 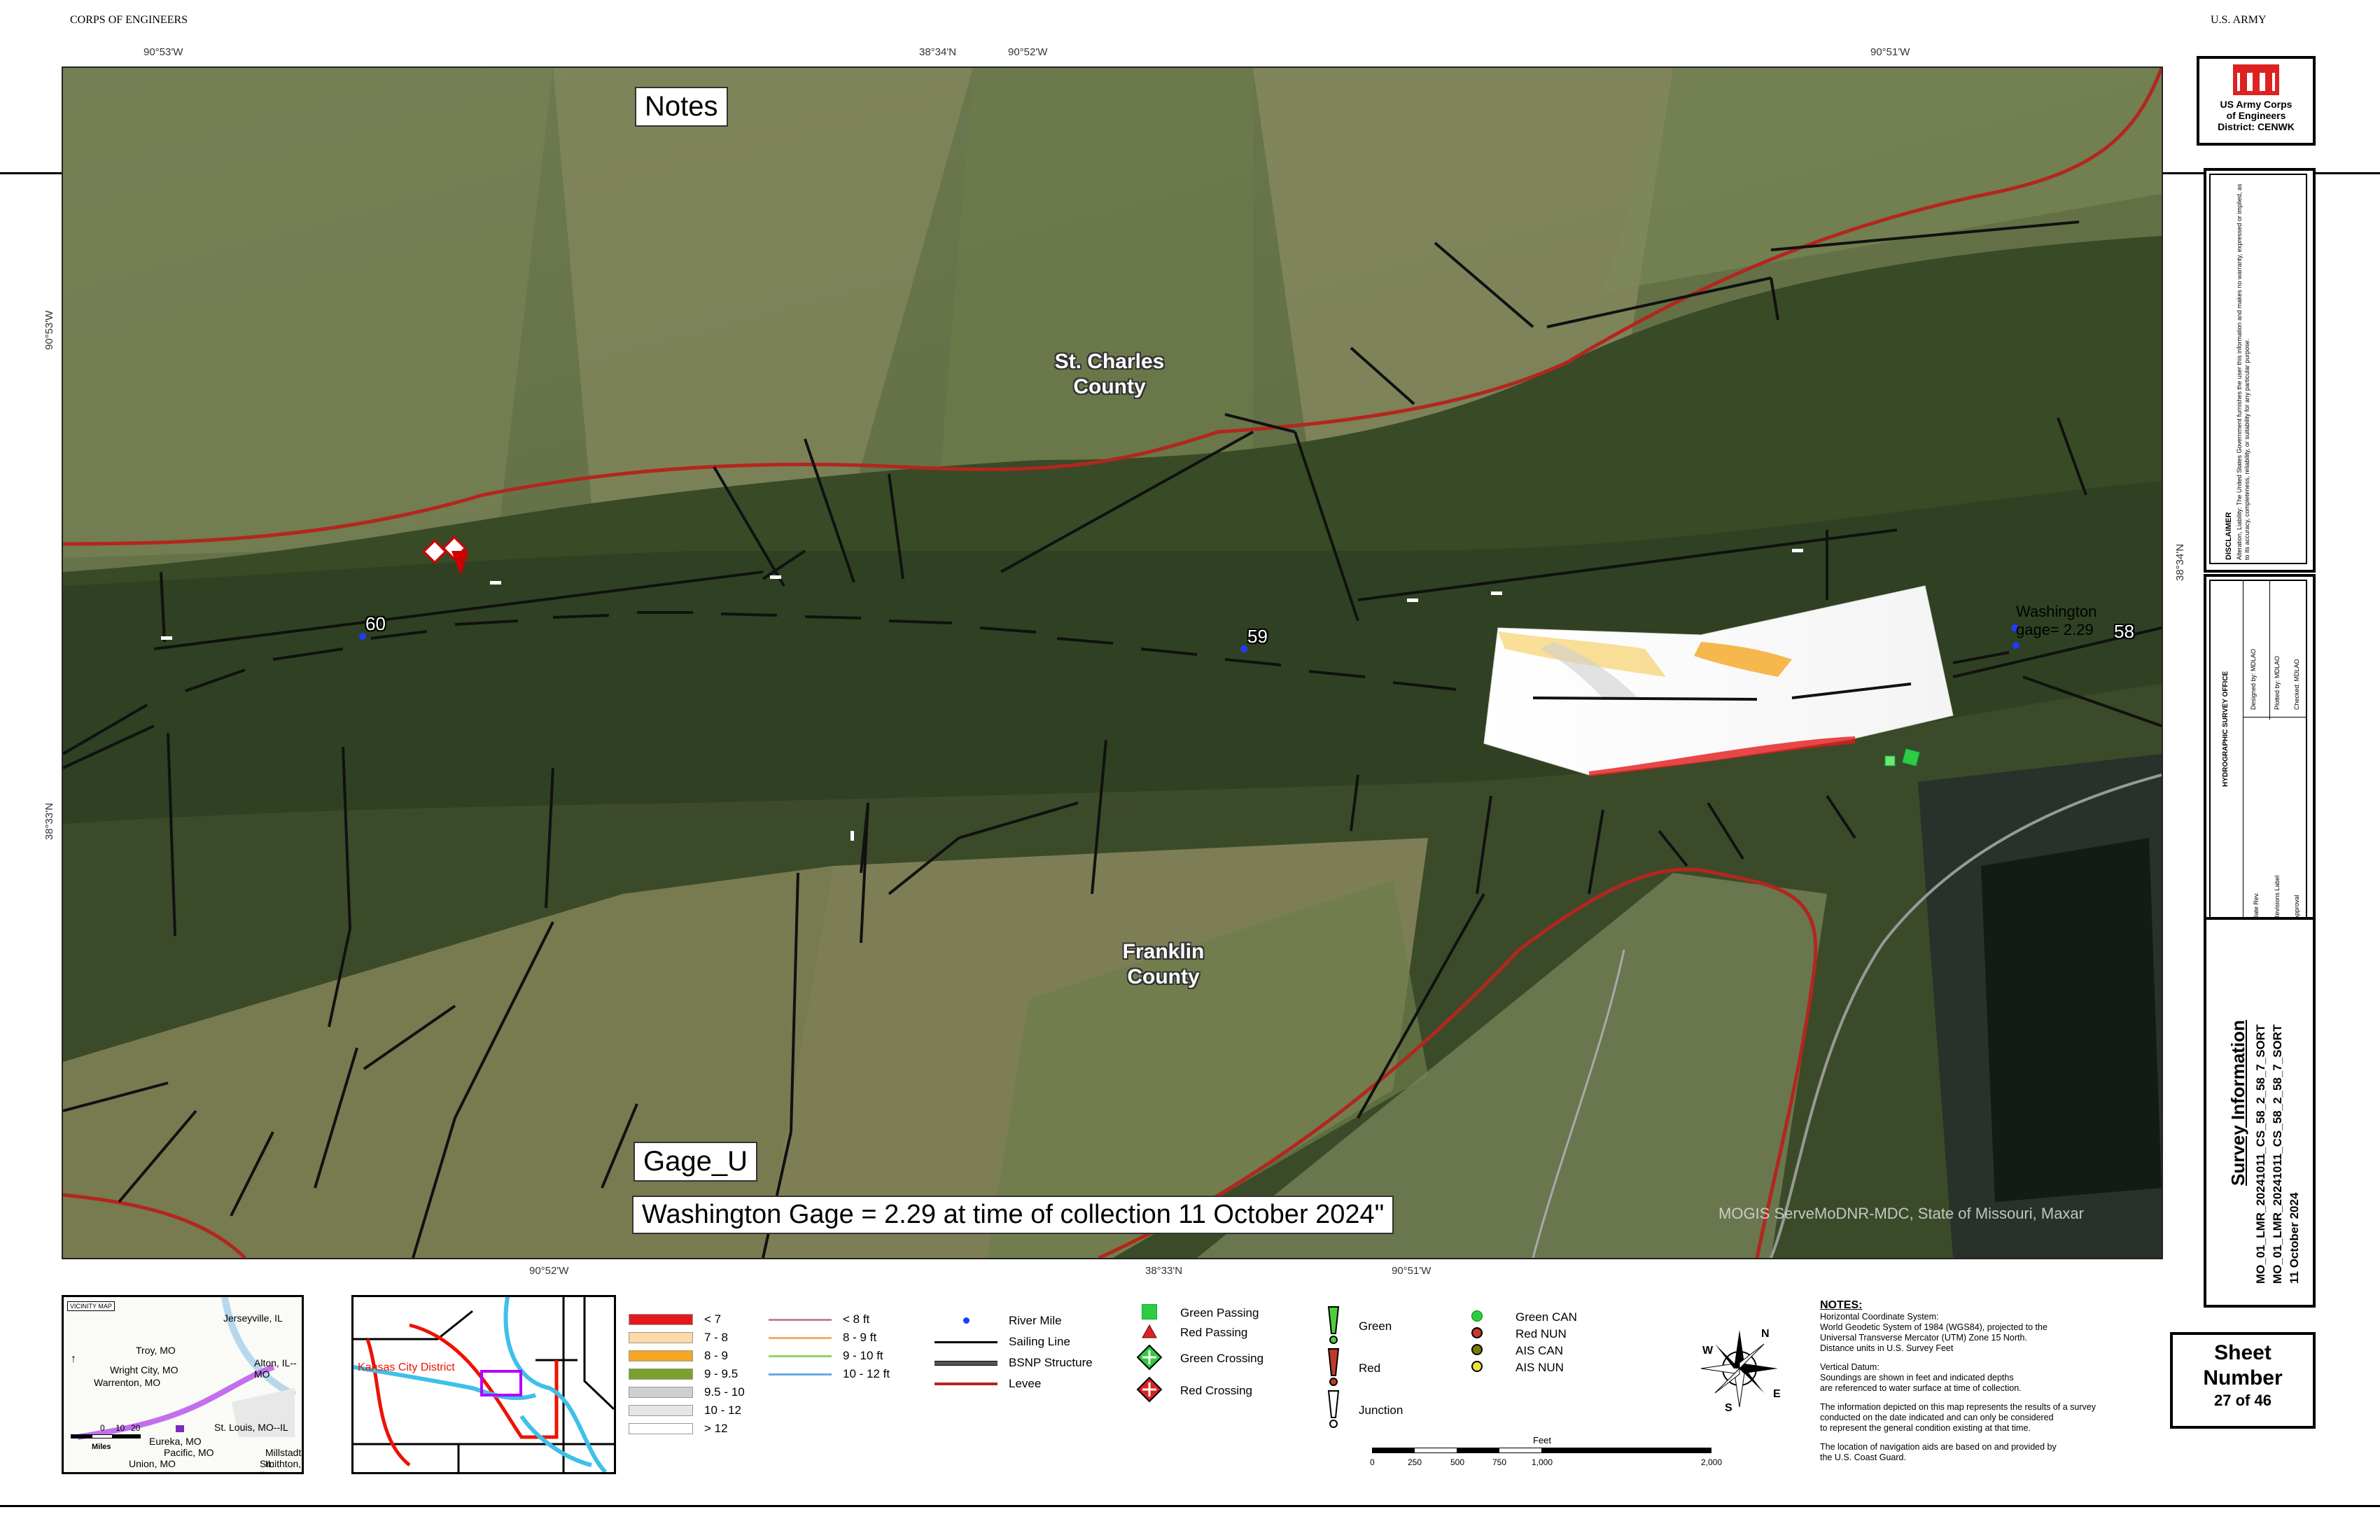 I want to click on county-north-line1: St. Charles, so click(x=1109, y=361).